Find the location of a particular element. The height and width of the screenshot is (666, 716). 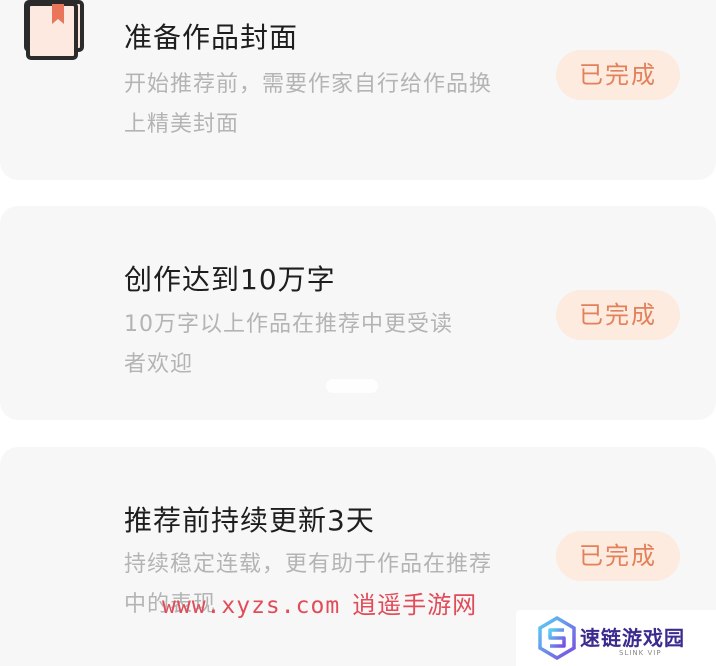

logo-subtitle: SLINK VIP is located at coordinates (640, 653).